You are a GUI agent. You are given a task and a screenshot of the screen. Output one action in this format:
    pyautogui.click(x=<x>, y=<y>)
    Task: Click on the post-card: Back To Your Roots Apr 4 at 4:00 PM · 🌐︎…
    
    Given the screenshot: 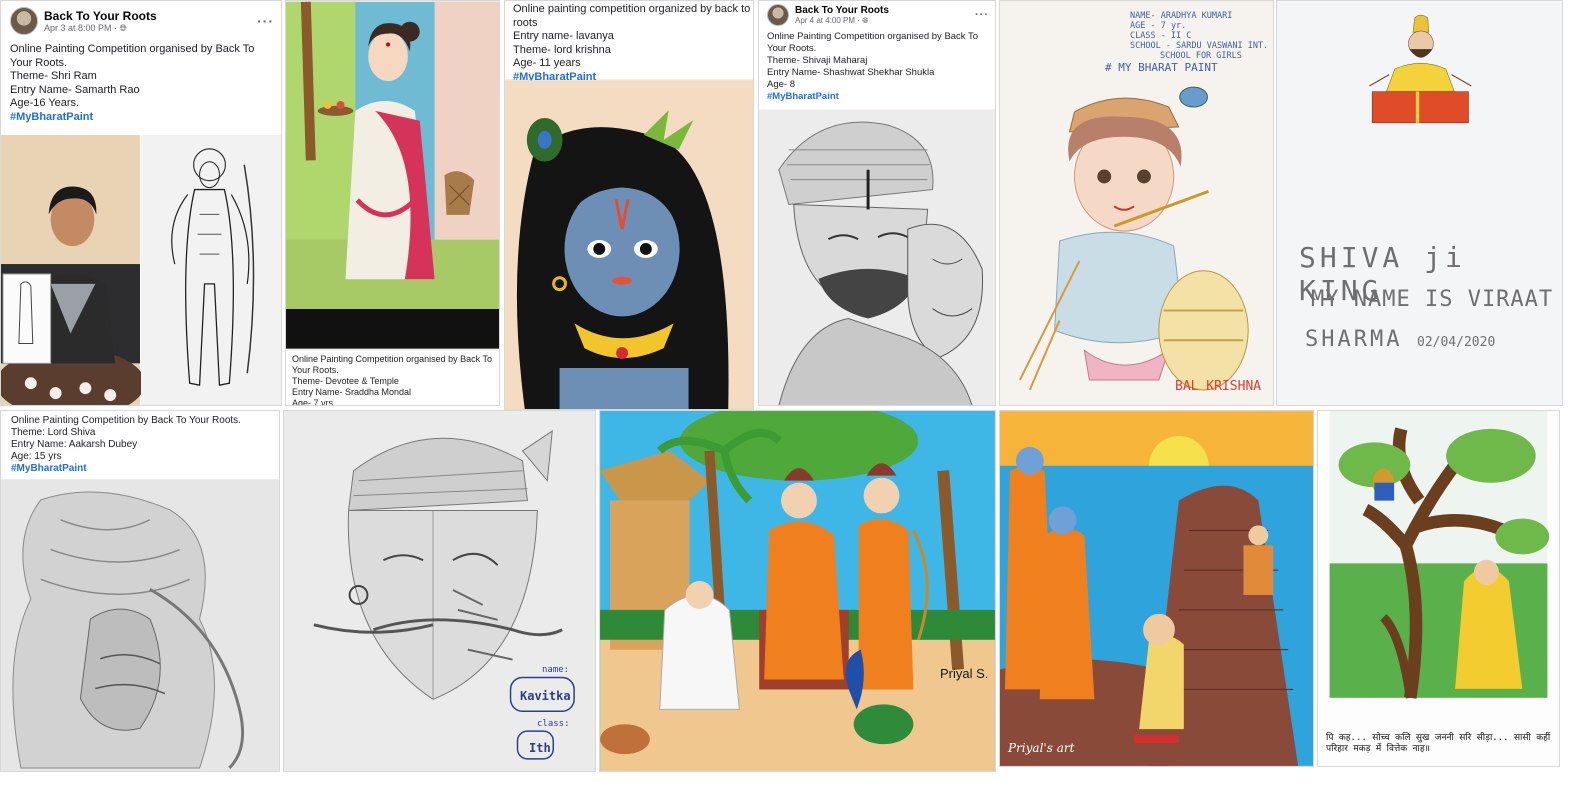 What is the action you would take?
    pyautogui.click(x=877, y=55)
    